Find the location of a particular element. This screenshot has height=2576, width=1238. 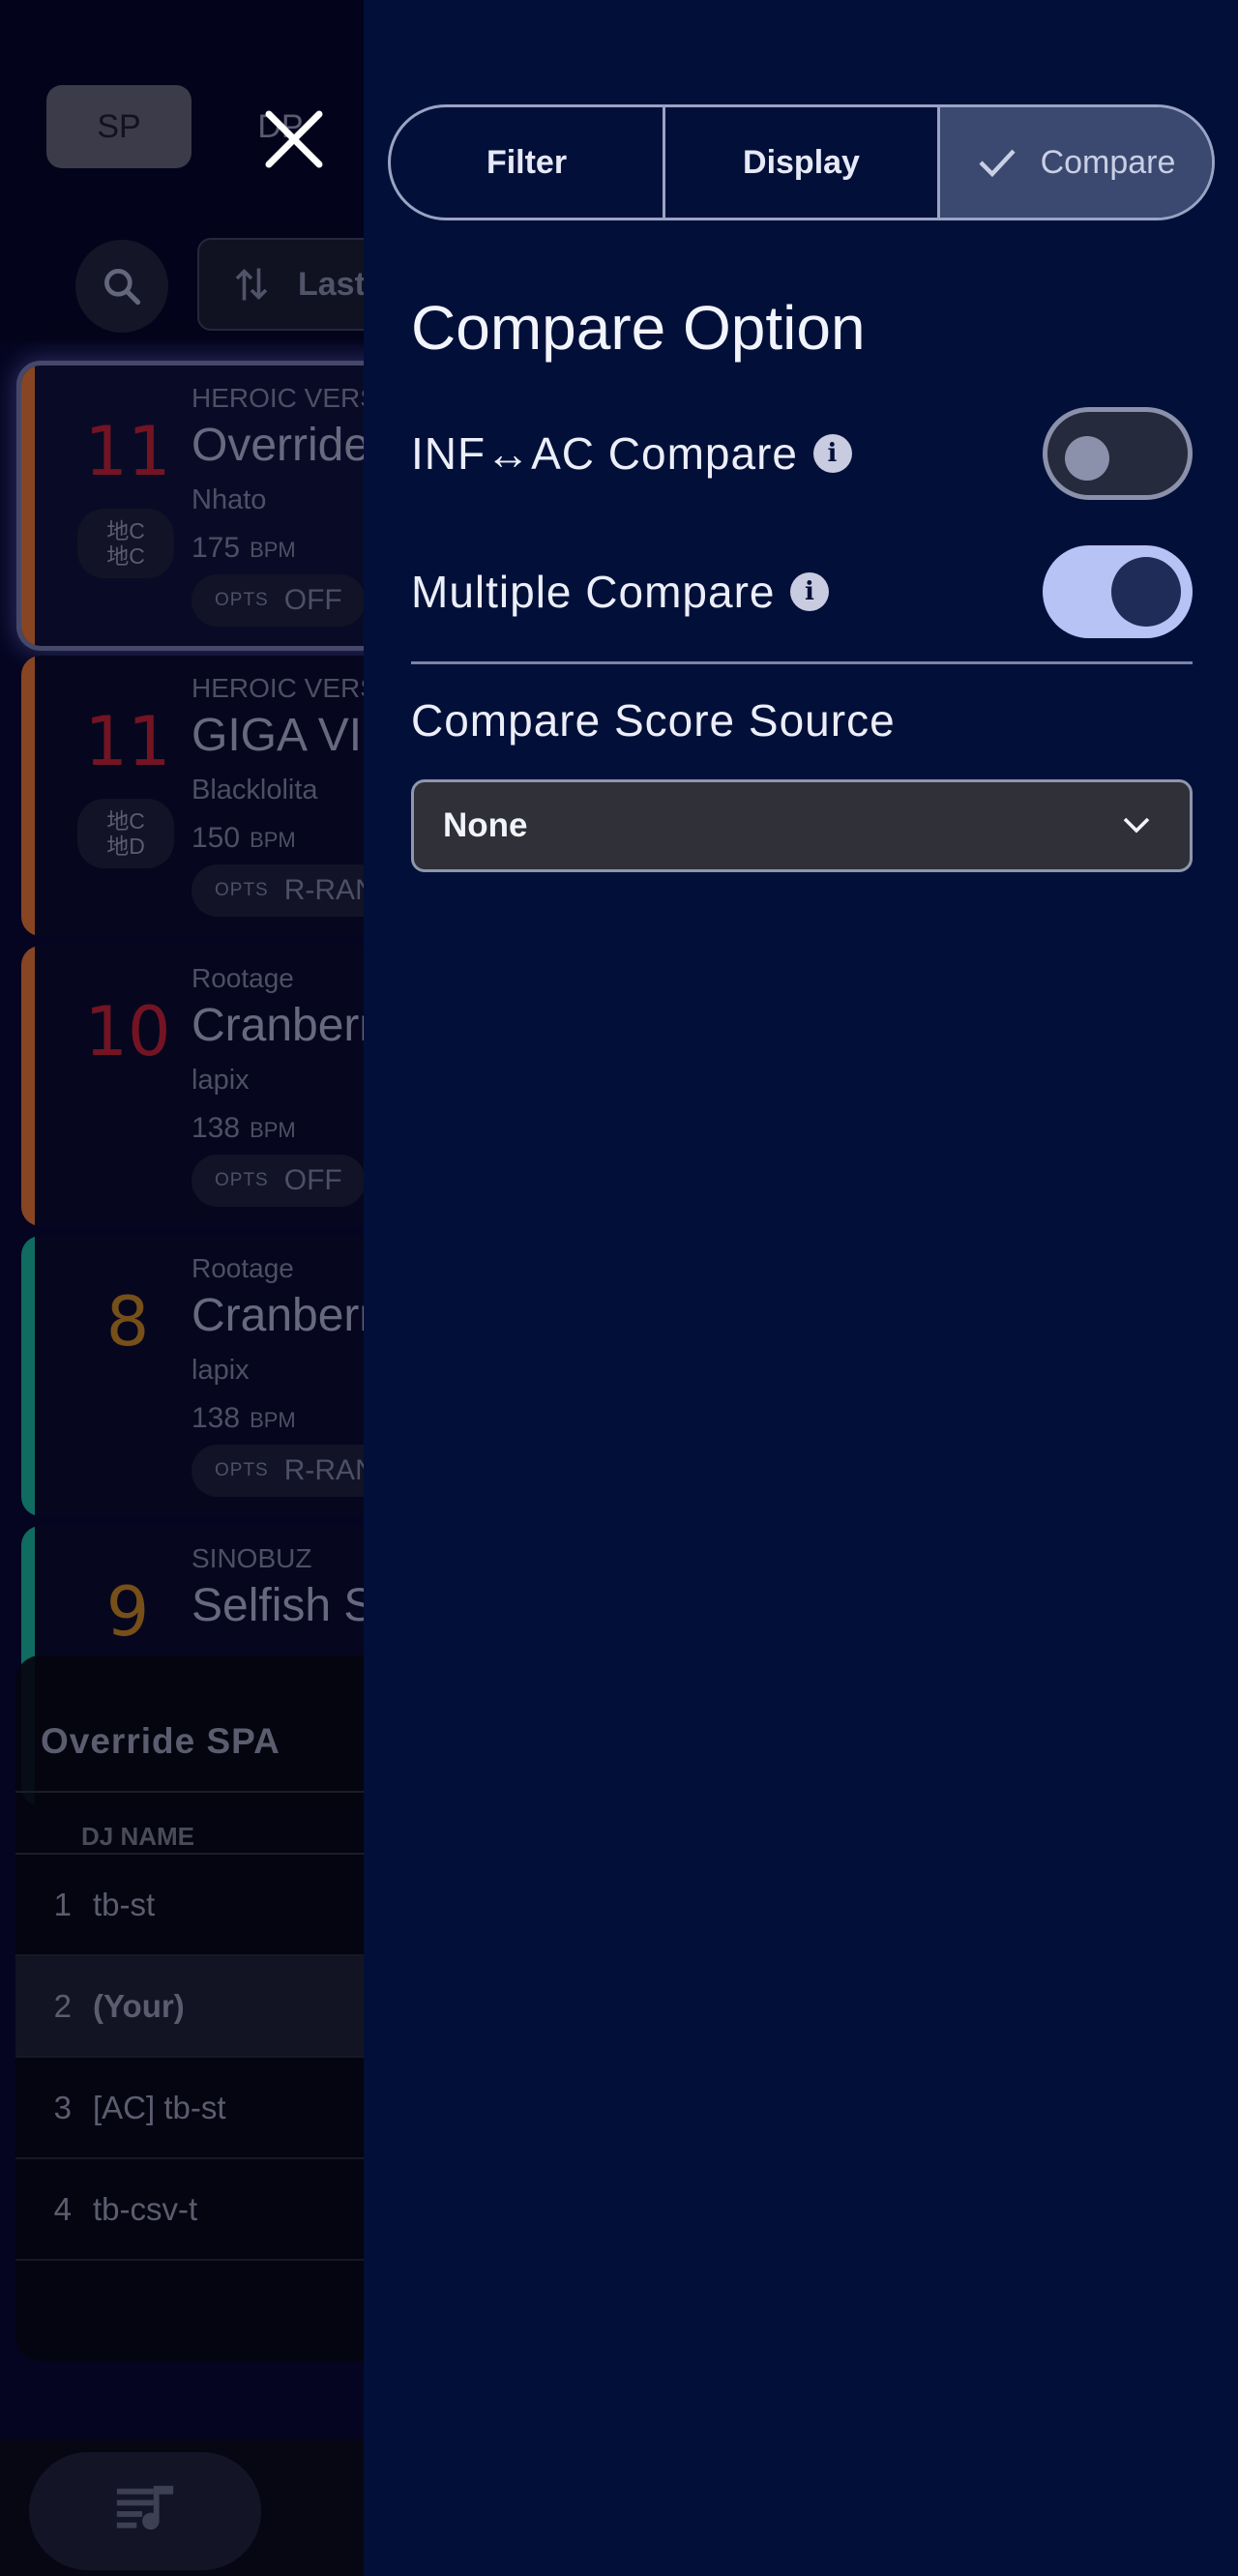

inf-ac-compare-toggle is located at coordinates (1118, 453).